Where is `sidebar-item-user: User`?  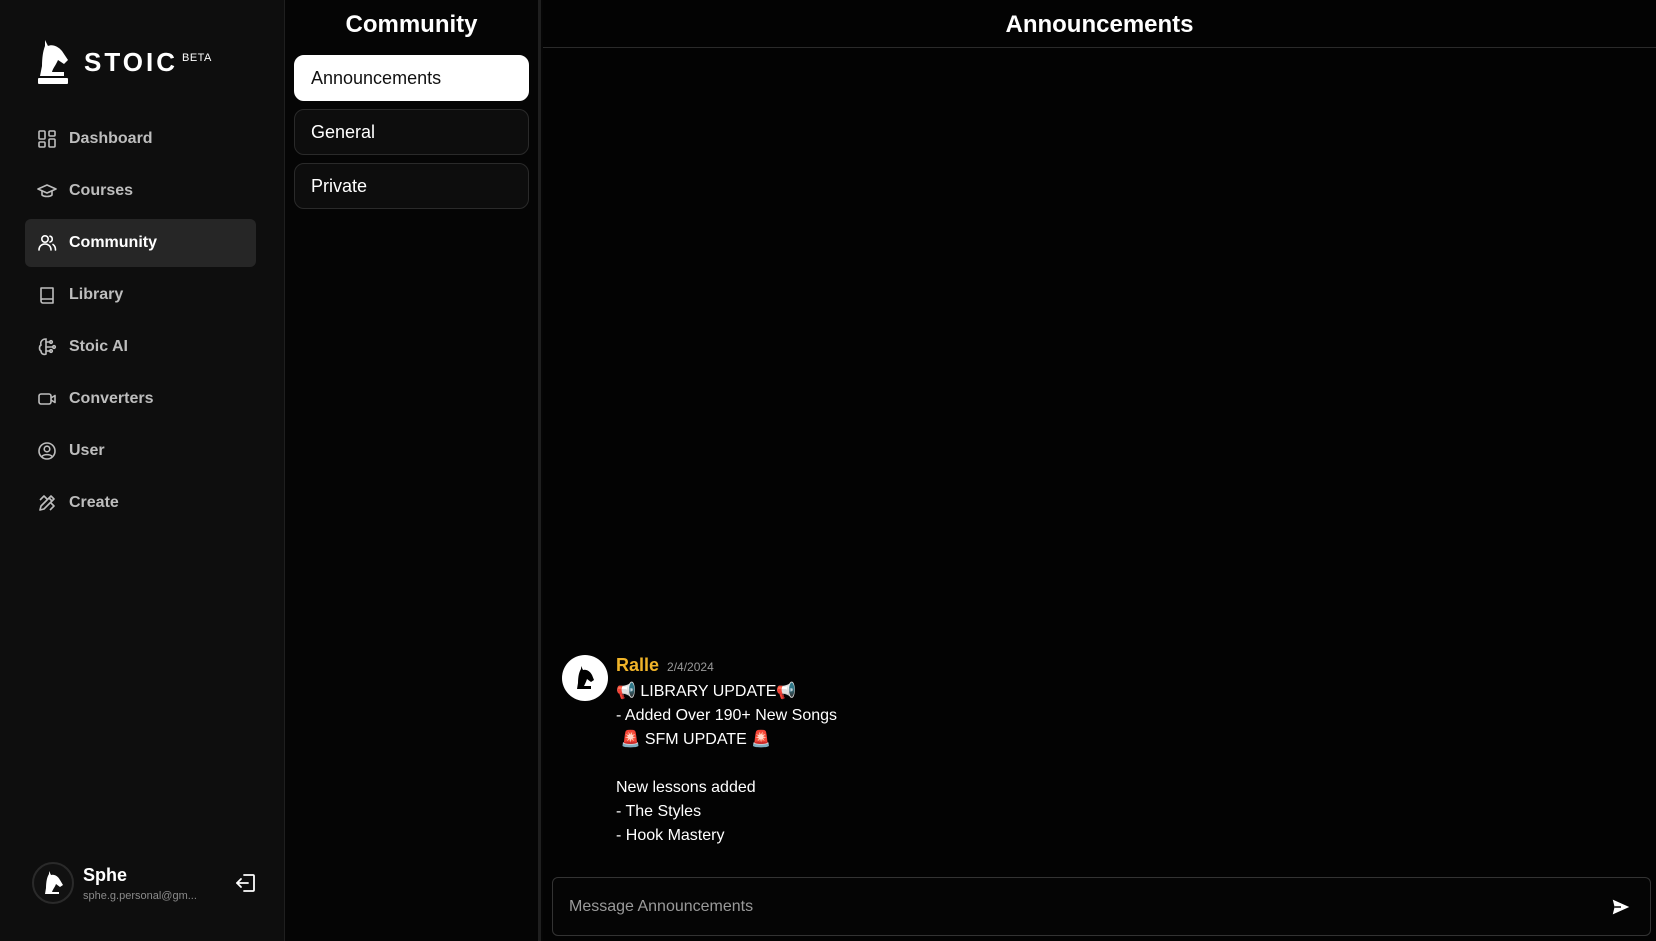 sidebar-item-user: User is located at coordinates (140, 451).